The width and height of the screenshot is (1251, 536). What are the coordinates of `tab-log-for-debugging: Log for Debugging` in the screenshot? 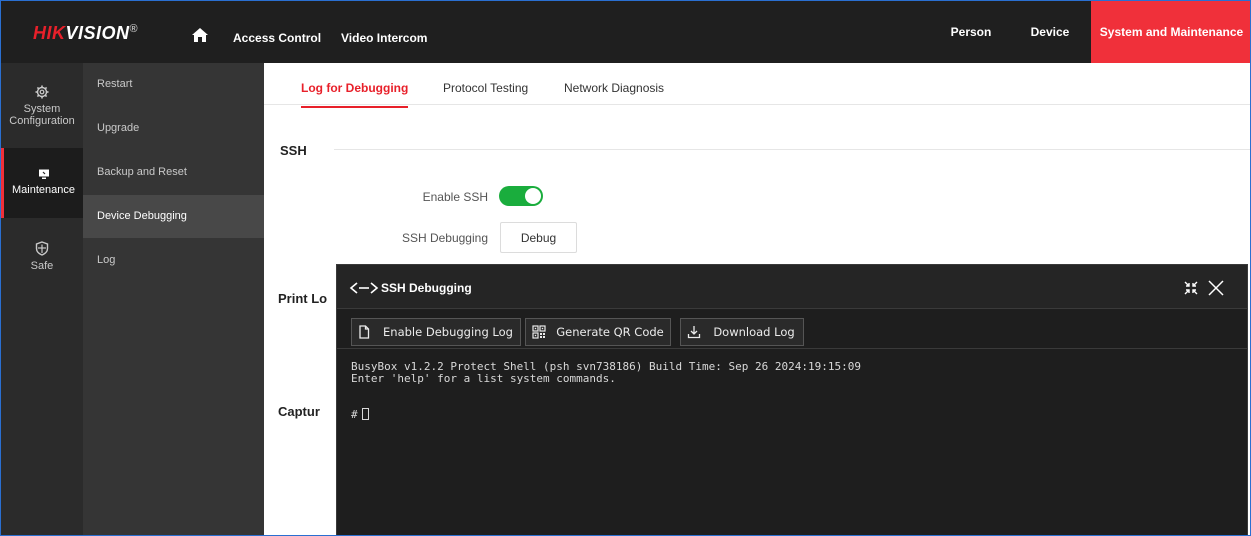 It's located at (355, 94).